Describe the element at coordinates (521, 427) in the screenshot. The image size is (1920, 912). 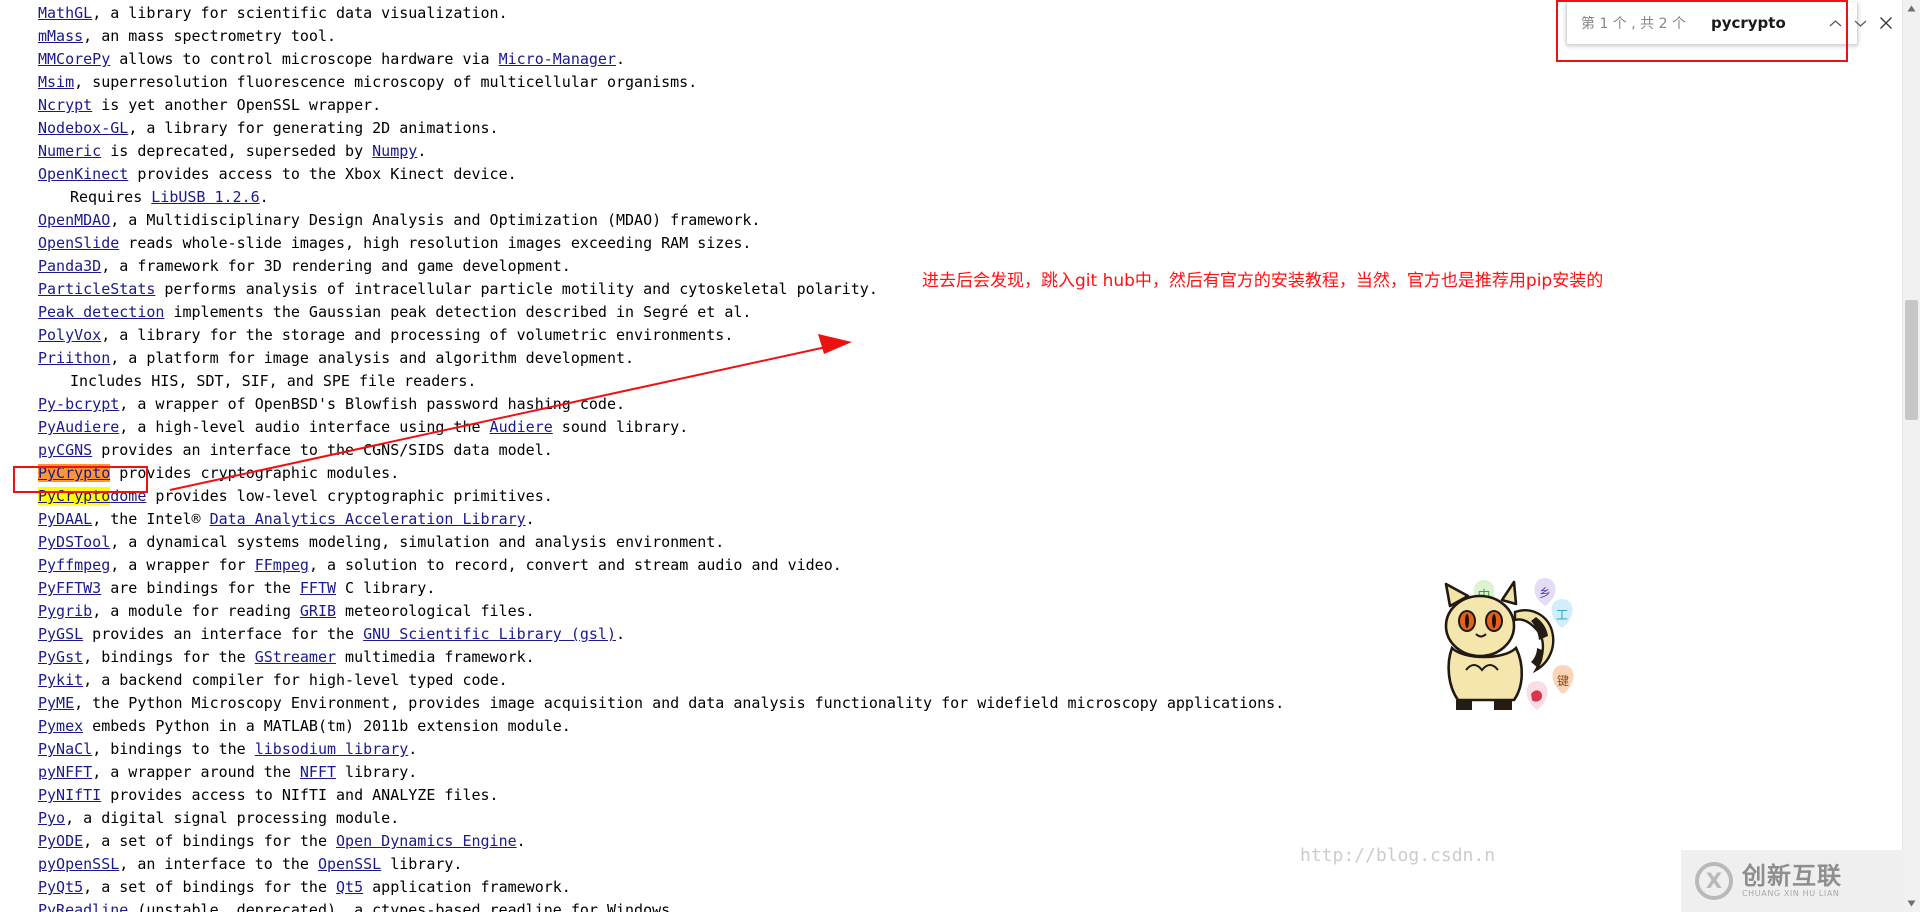
I see `package-link: Audiere` at that location.